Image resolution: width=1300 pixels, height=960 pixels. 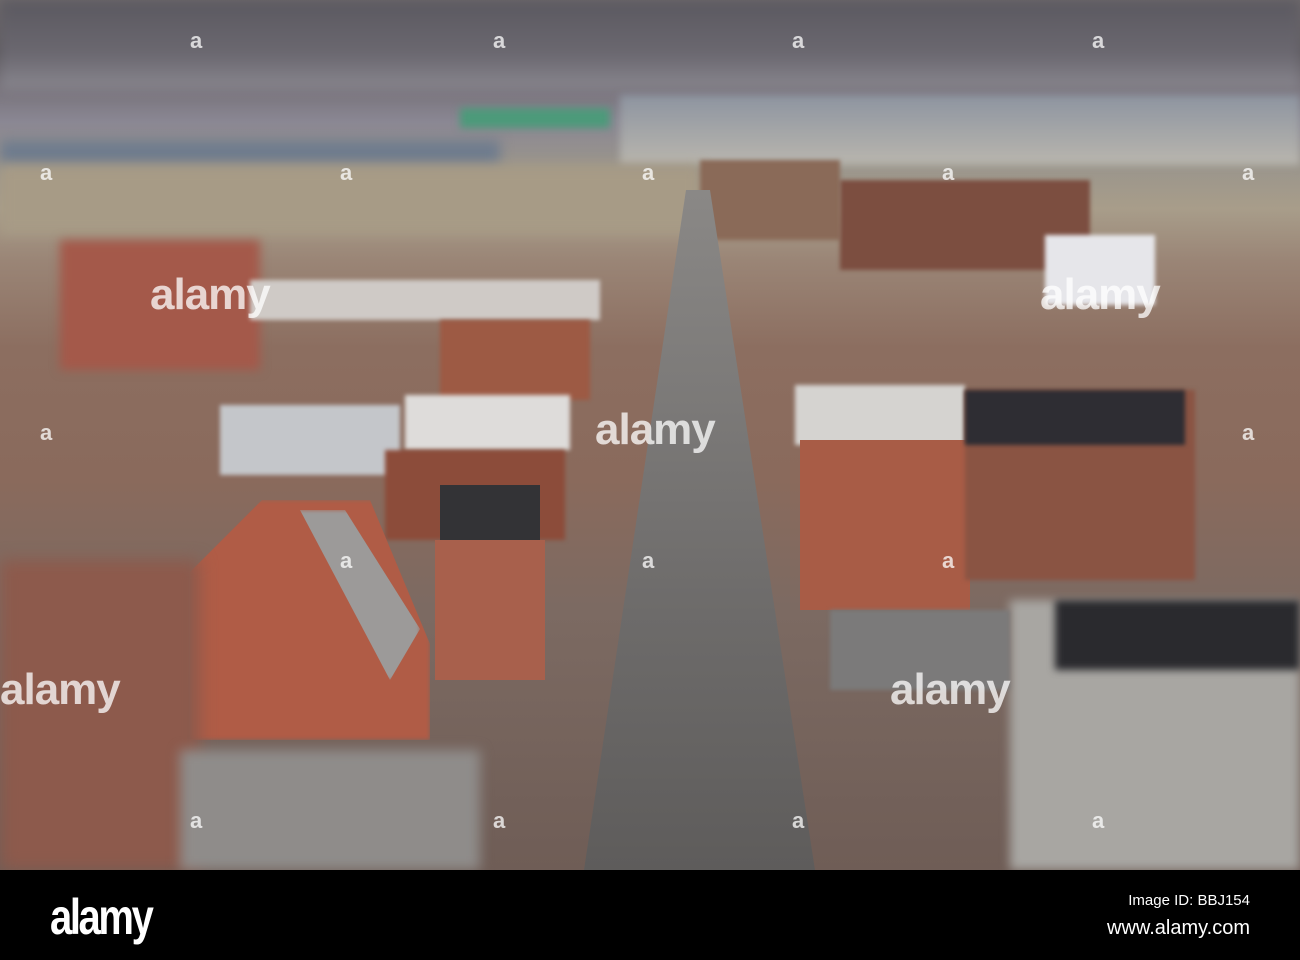 I want to click on white-roof, so click(x=425, y=300).